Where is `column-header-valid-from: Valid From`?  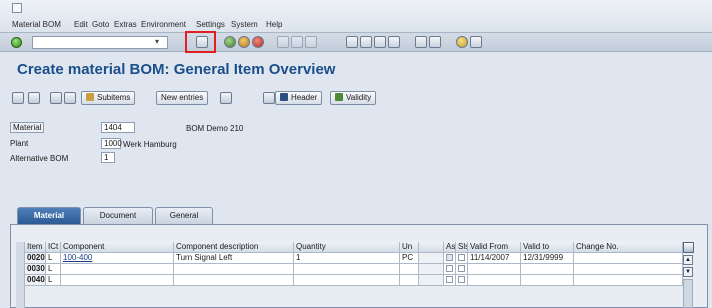 column-header-valid-from: Valid From is located at coordinates (494, 247).